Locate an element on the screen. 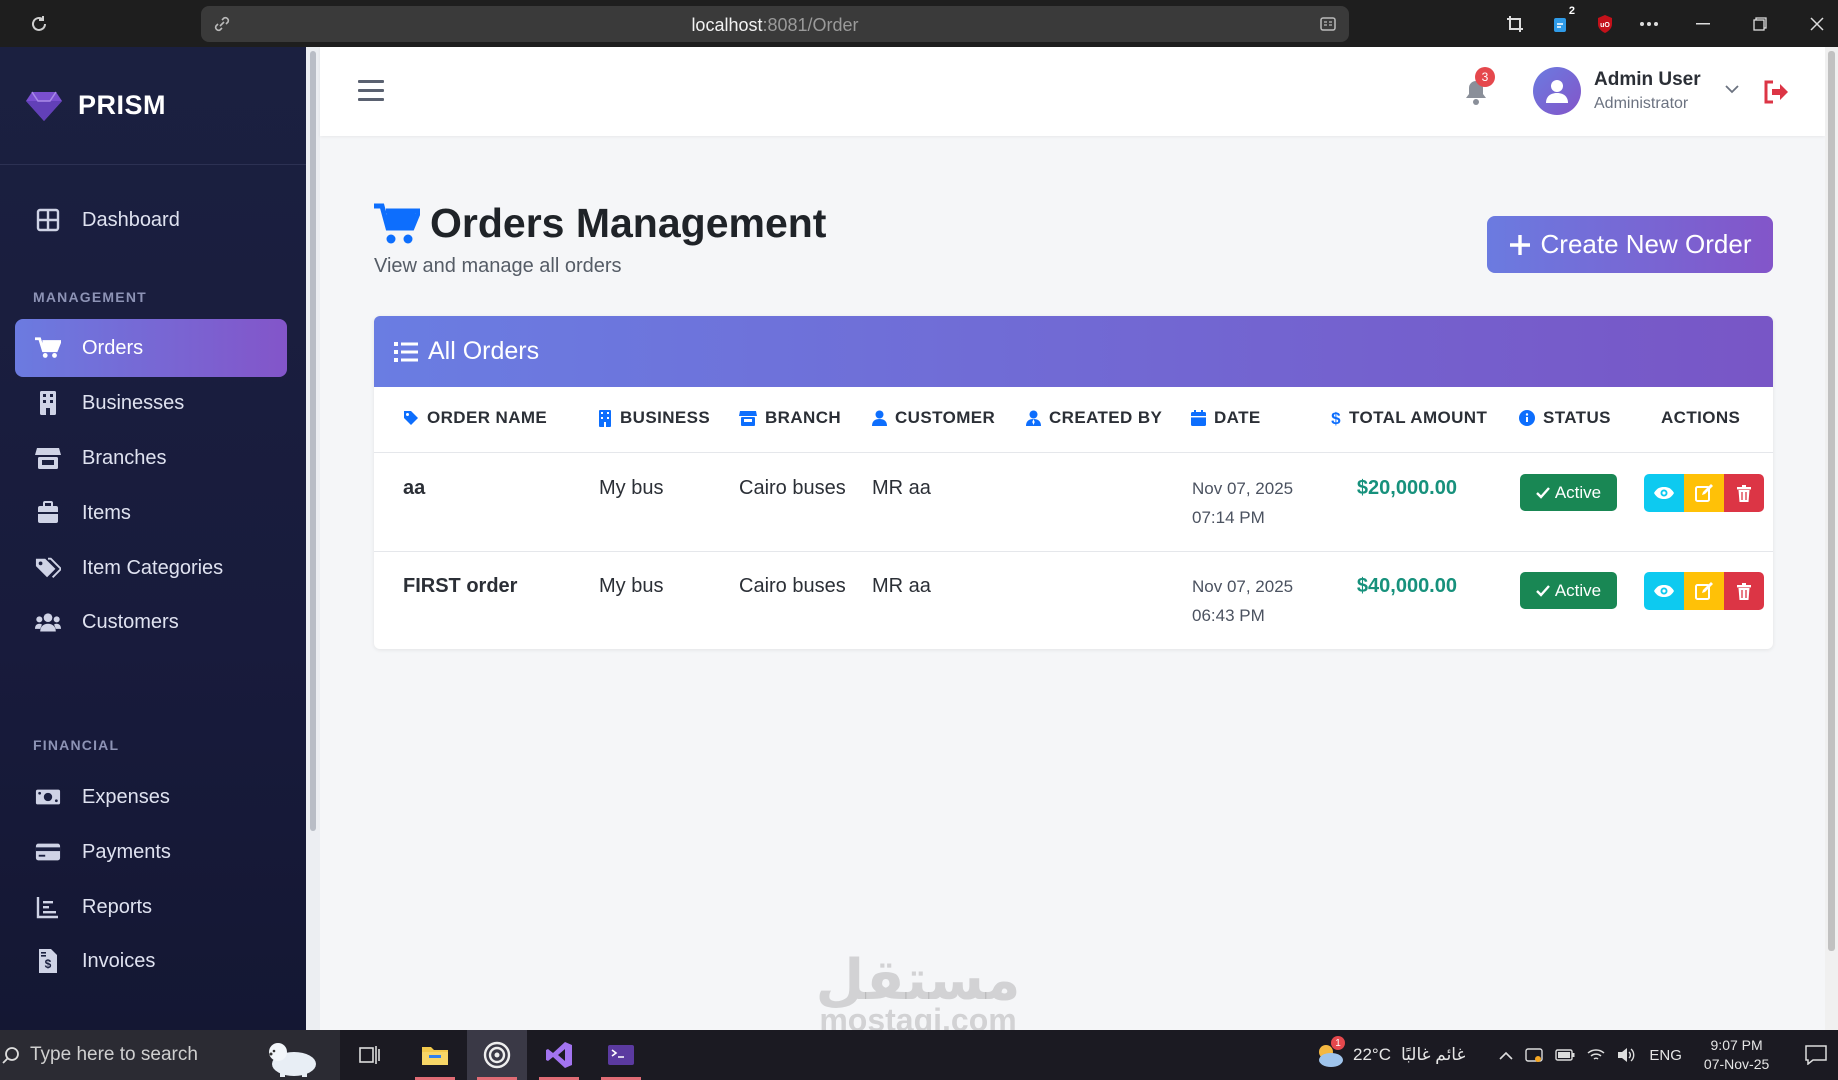 The image size is (1838, 1080). taskbar-search: Type here to search is located at coordinates (170, 1055).